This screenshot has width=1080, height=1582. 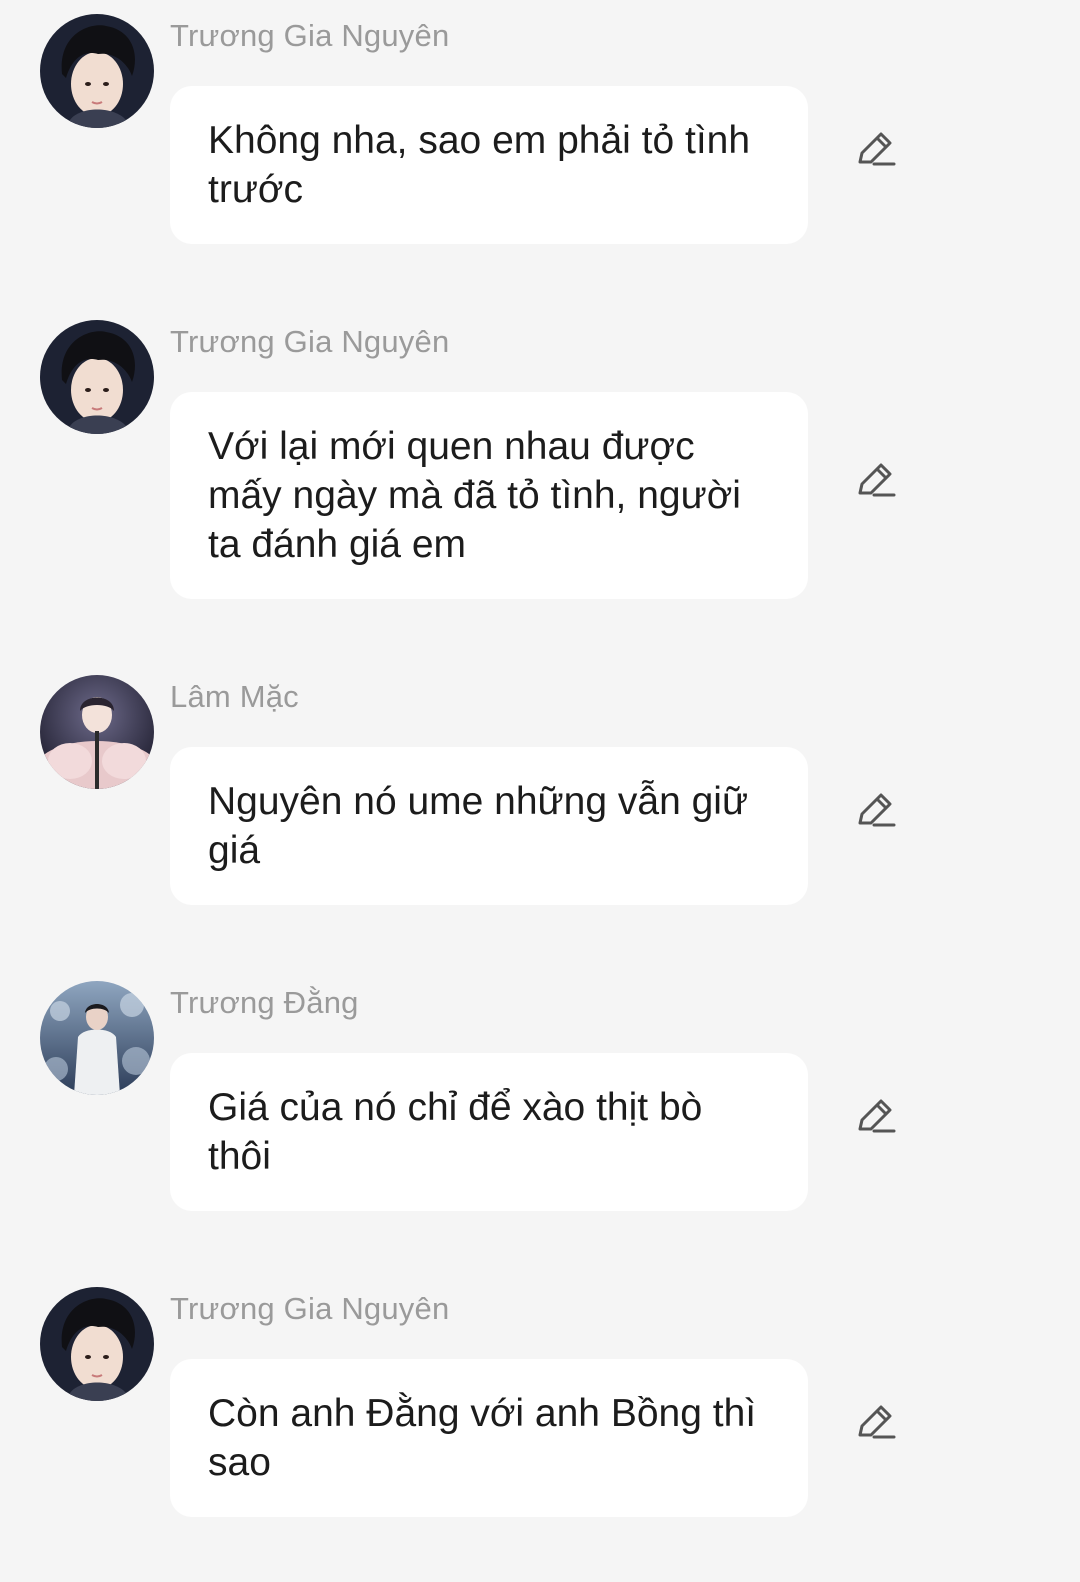 I want to click on avatar-stage-performer-icon, so click(x=97, y=732).